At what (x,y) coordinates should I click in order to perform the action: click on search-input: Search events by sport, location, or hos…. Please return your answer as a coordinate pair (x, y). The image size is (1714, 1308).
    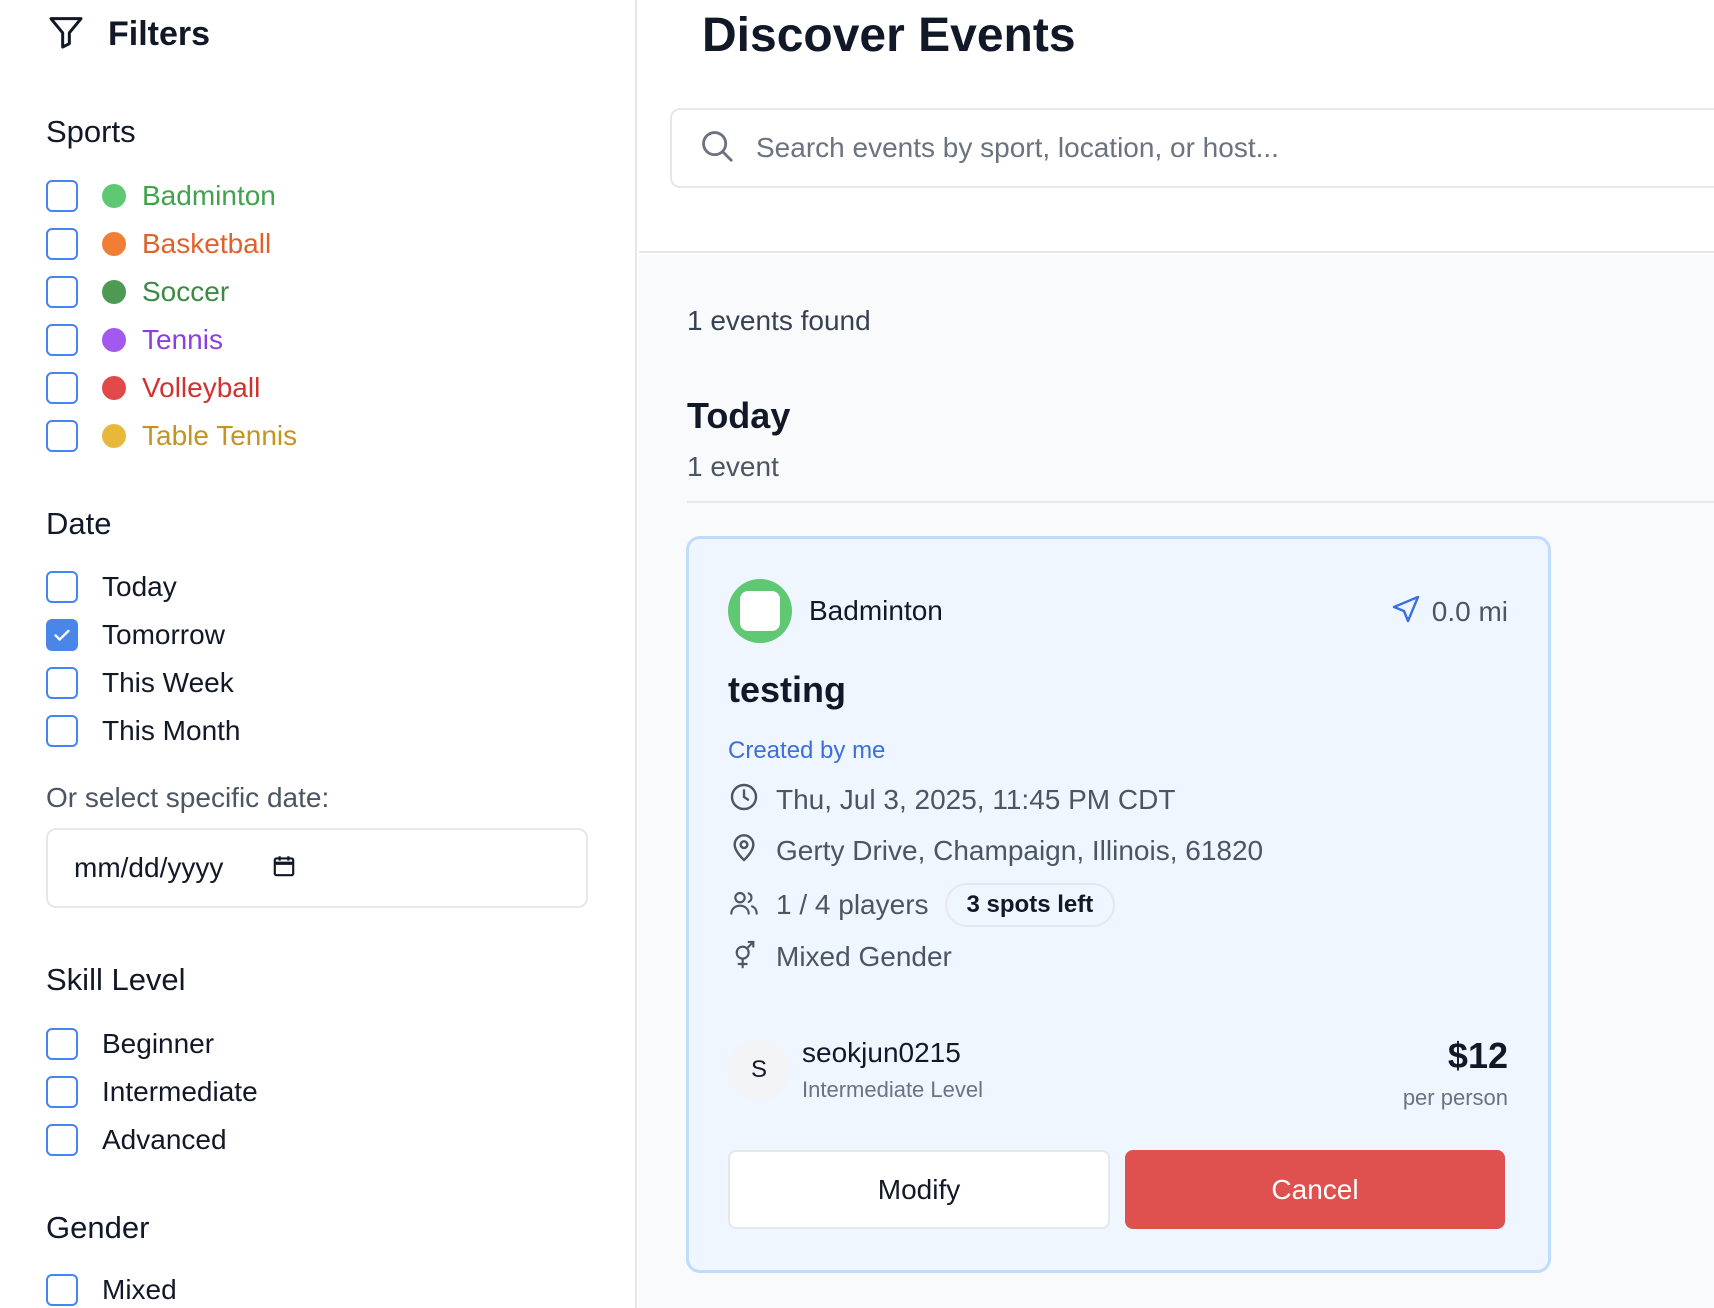
    Looking at the image, I should click on (1192, 148).